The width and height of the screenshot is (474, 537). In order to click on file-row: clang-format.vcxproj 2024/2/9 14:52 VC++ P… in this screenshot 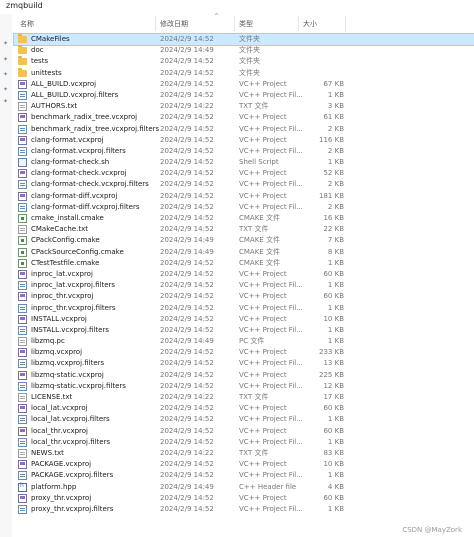, I will do `click(244, 140)`.